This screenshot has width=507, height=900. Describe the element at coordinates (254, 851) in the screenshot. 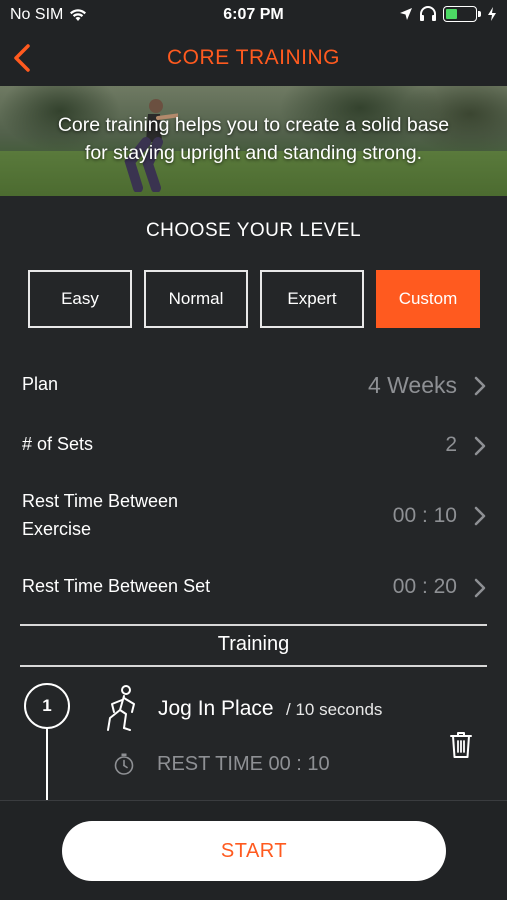

I see `start-button: START` at that location.